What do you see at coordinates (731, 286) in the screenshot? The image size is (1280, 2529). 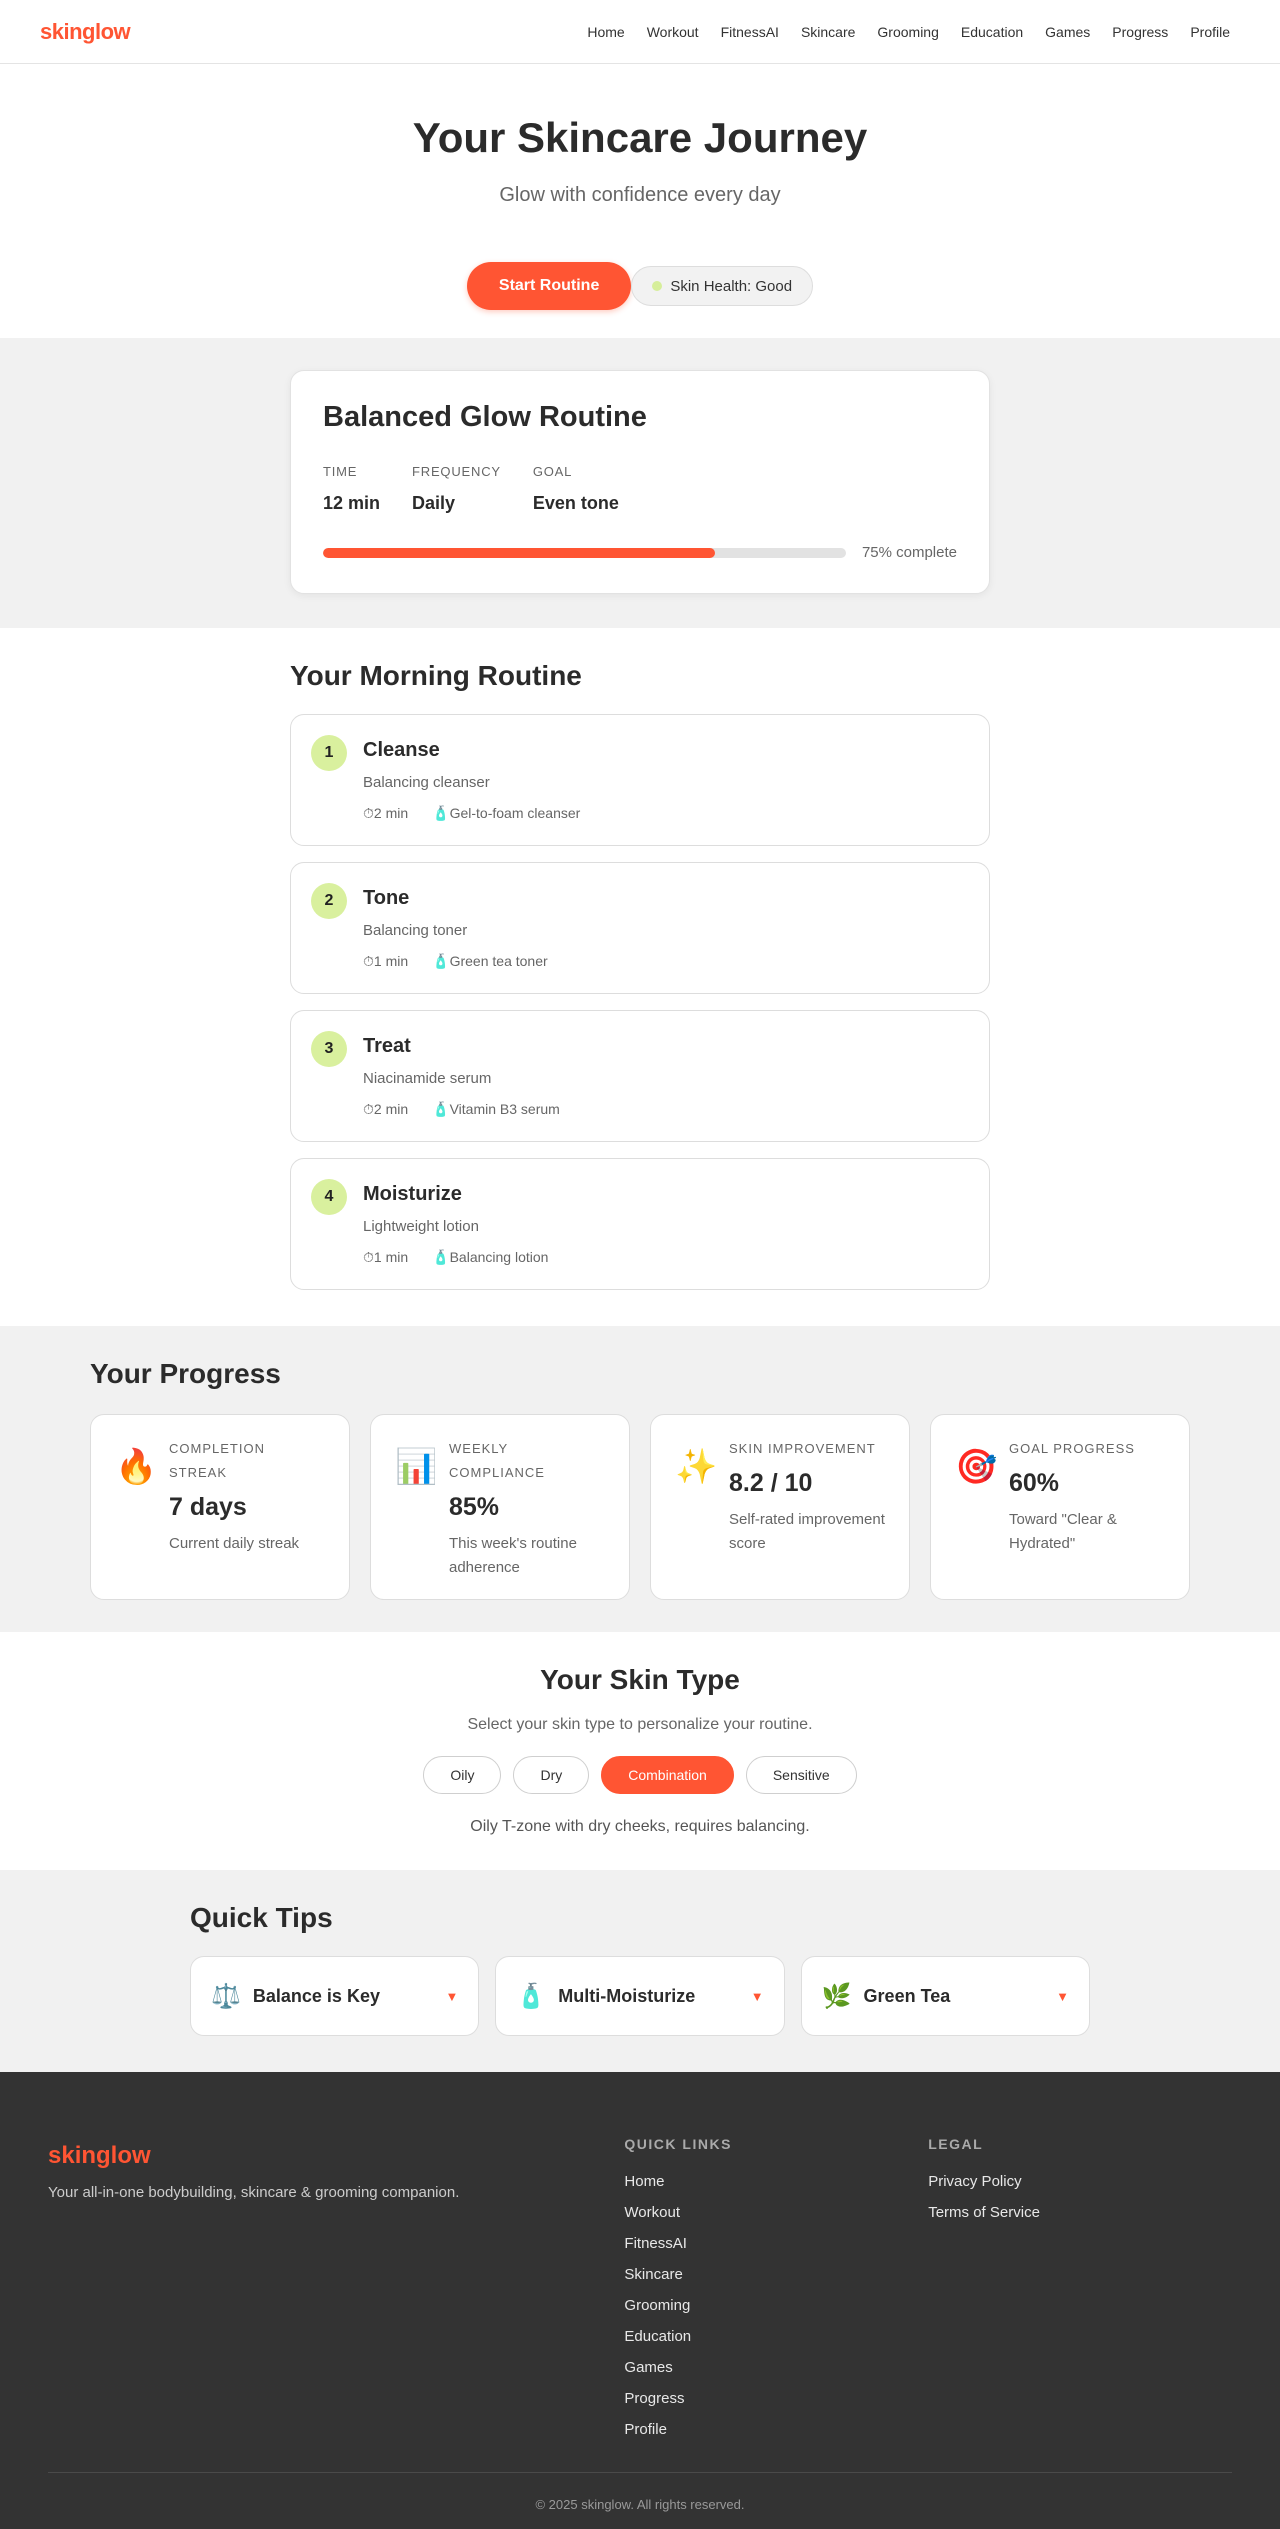 I see `skin-health-text: Skin Health: Good` at bounding box center [731, 286].